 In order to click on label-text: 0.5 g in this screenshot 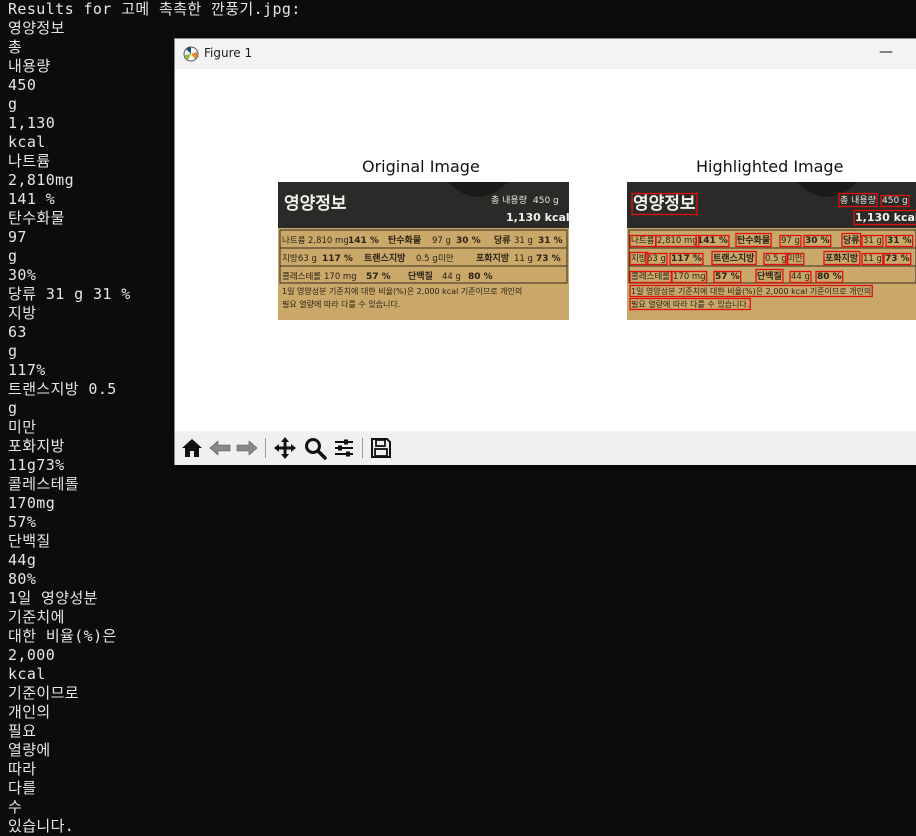, I will do `click(427, 259)`.